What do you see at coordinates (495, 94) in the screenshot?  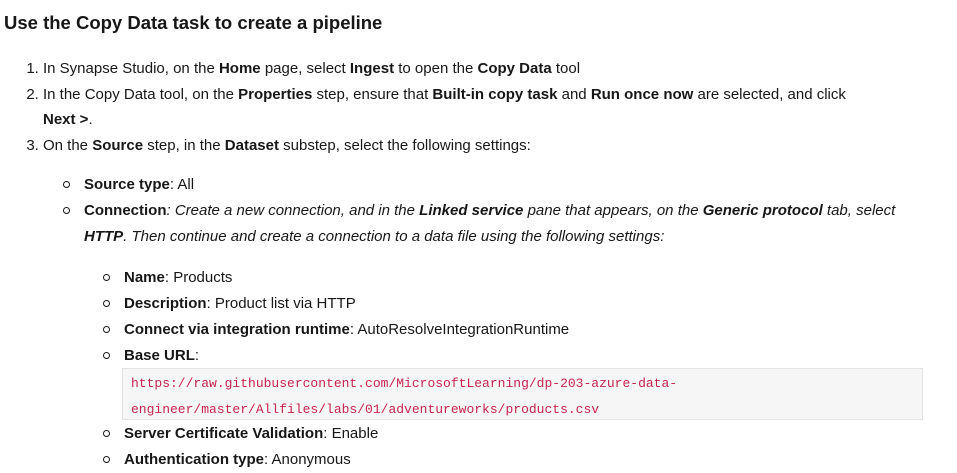 I see `step-bold: Built-in copy task` at bounding box center [495, 94].